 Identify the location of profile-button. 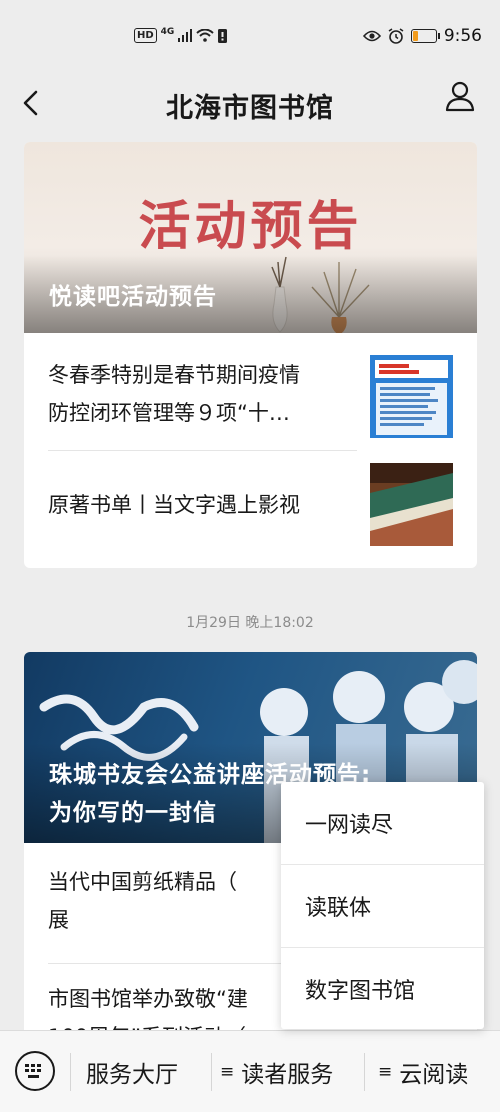
(460, 97).